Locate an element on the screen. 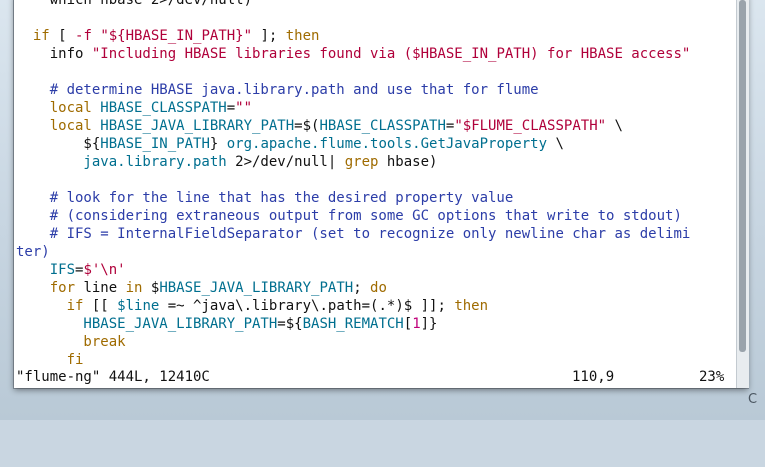  code-token: =$( is located at coordinates (307, 126).